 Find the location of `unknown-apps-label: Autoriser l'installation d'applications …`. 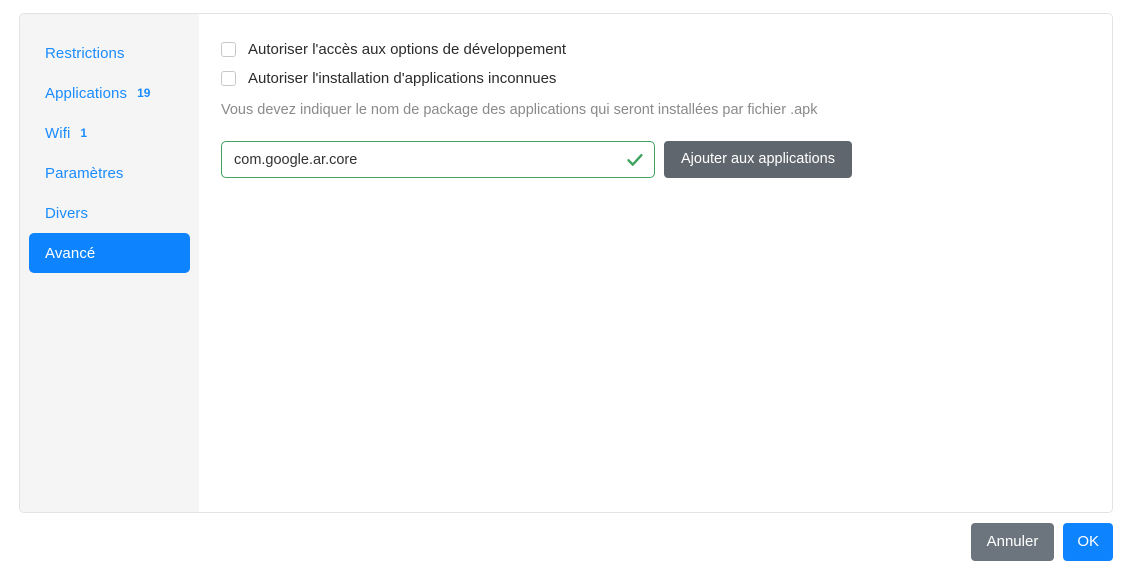

unknown-apps-label: Autoriser l'installation d'applications … is located at coordinates (402, 78).